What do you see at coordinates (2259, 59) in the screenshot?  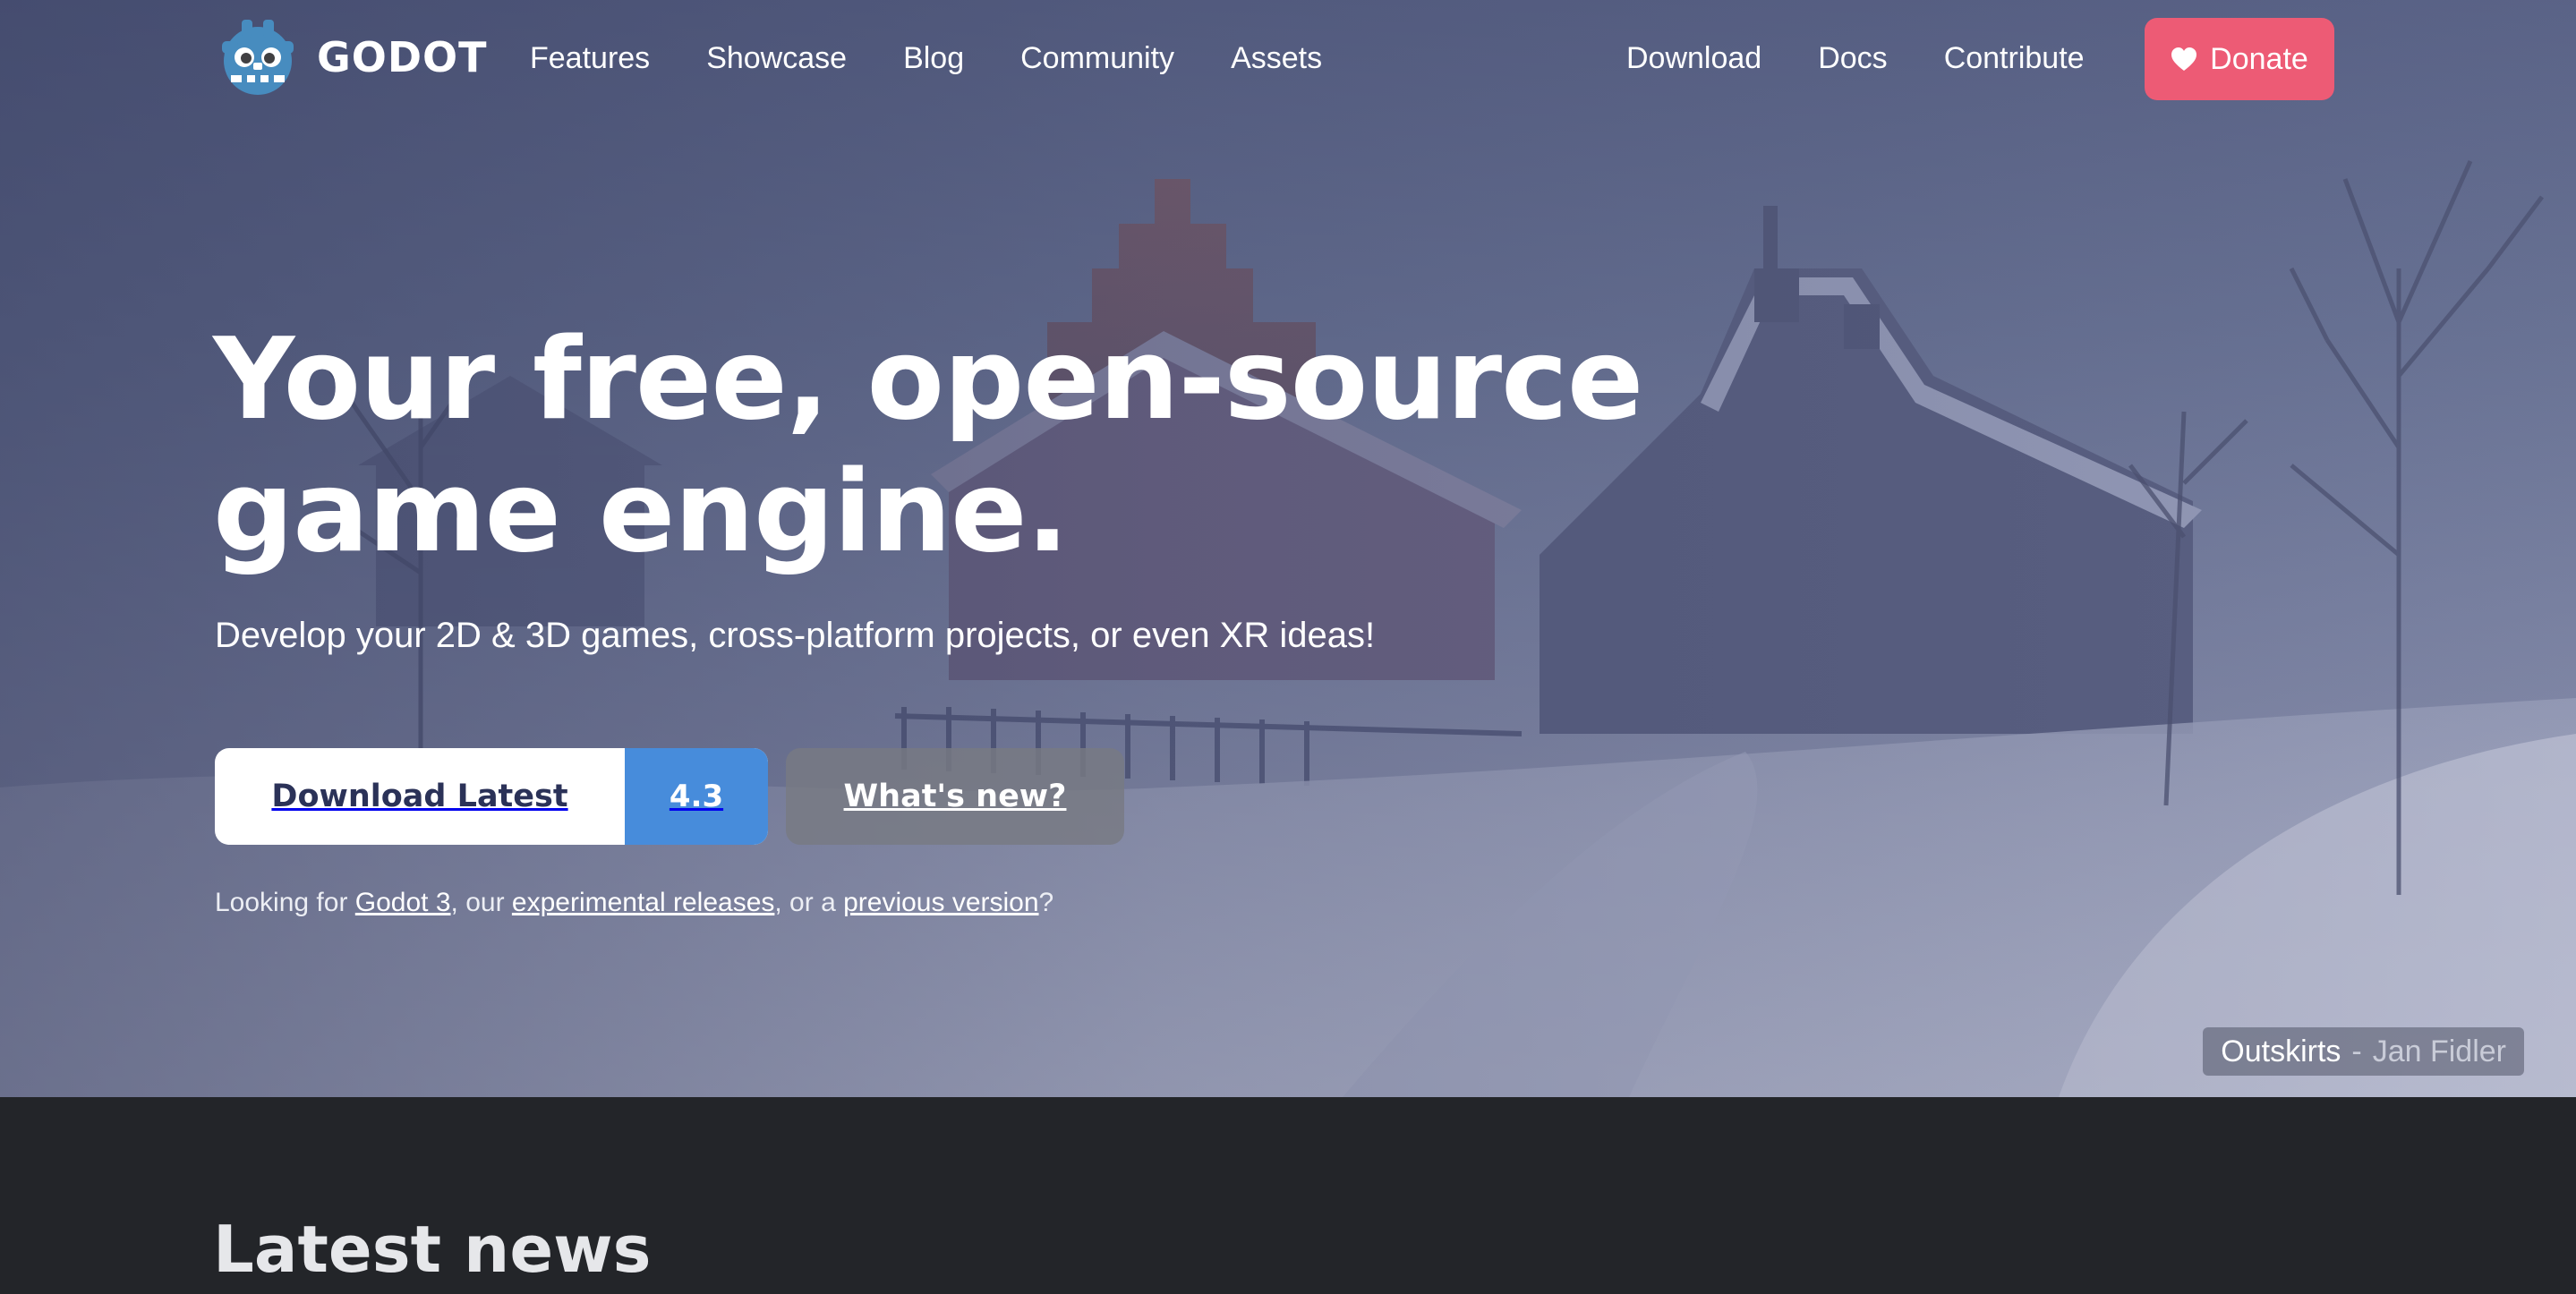 I see `donate-label: Donate` at bounding box center [2259, 59].